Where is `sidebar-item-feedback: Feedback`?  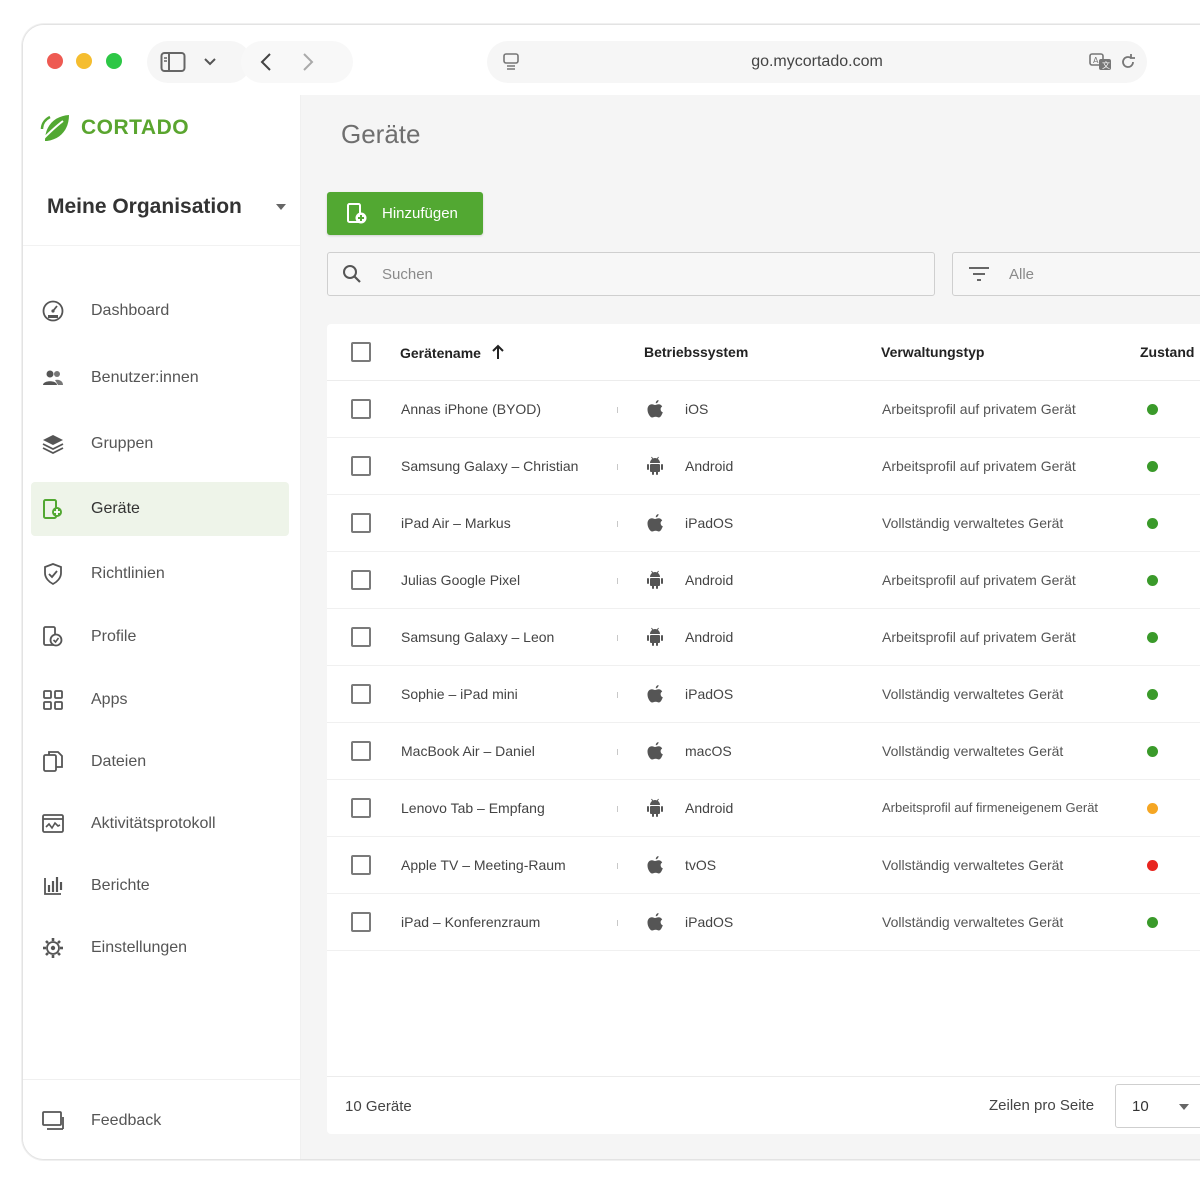
sidebar-item-feedback: Feedback is located at coordinates (160, 1121).